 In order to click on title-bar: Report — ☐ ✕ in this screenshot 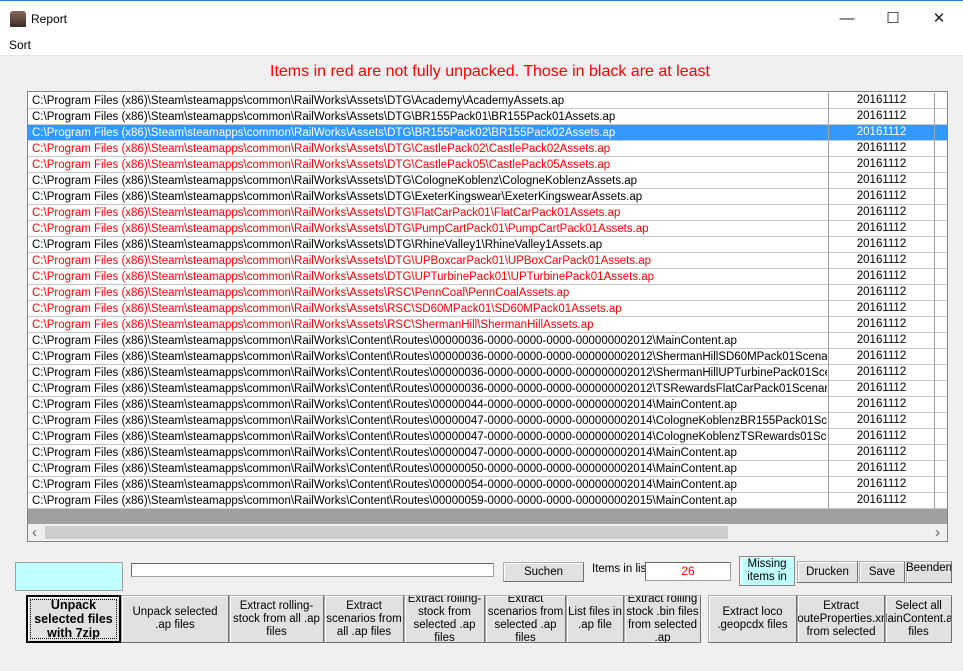, I will do `click(481, 18)`.